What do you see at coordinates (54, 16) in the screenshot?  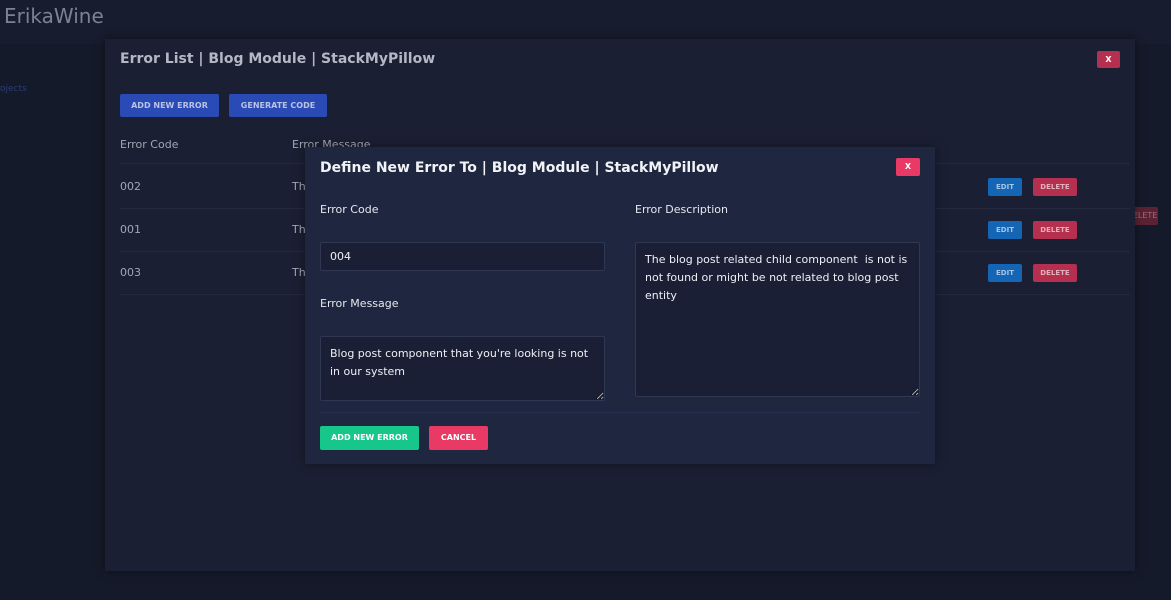 I see `app-title: ErikaWine` at bounding box center [54, 16].